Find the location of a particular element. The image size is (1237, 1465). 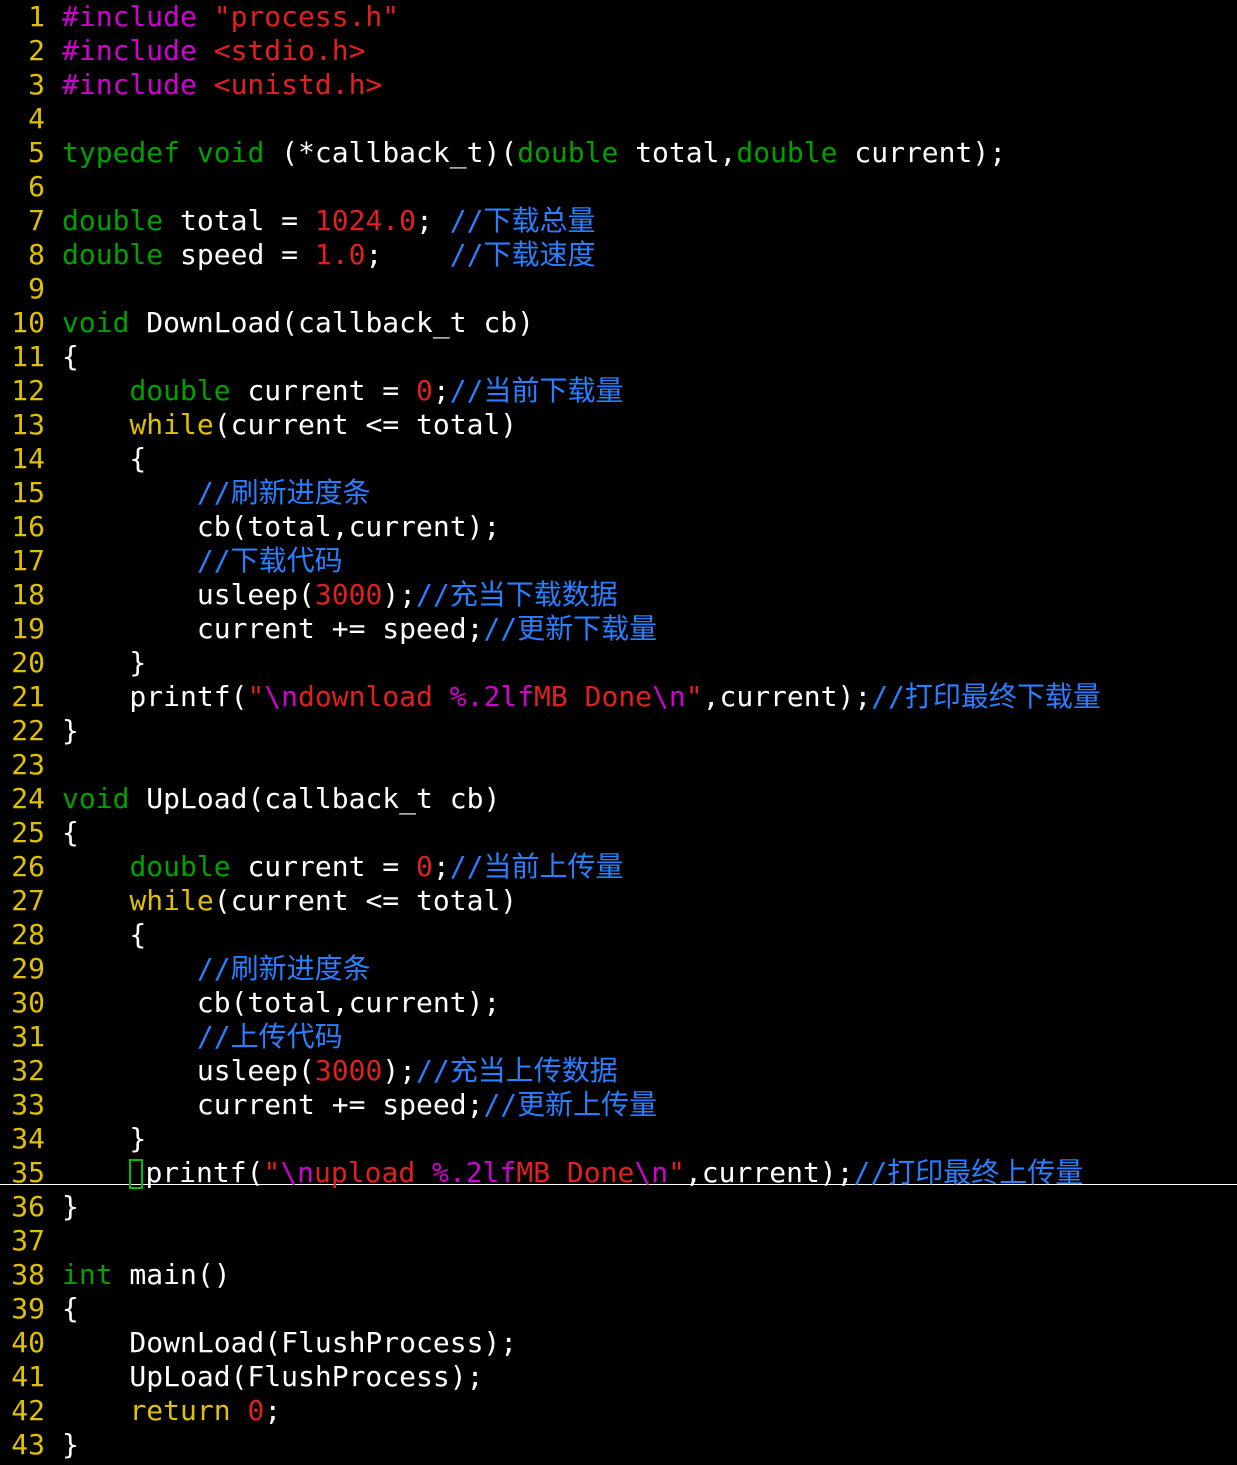

line-number: 31 is located at coordinates (28, 1036).